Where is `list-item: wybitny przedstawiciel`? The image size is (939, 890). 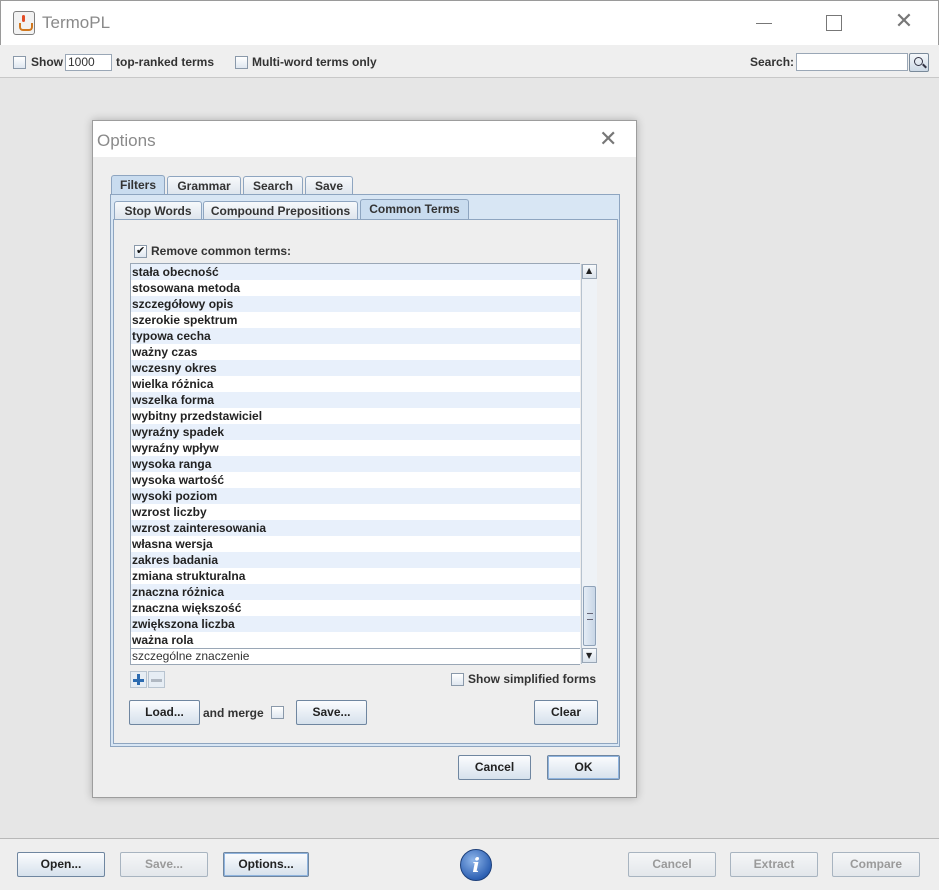 list-item: wybitny przedstawiciel is located at coordinates (355, 416).